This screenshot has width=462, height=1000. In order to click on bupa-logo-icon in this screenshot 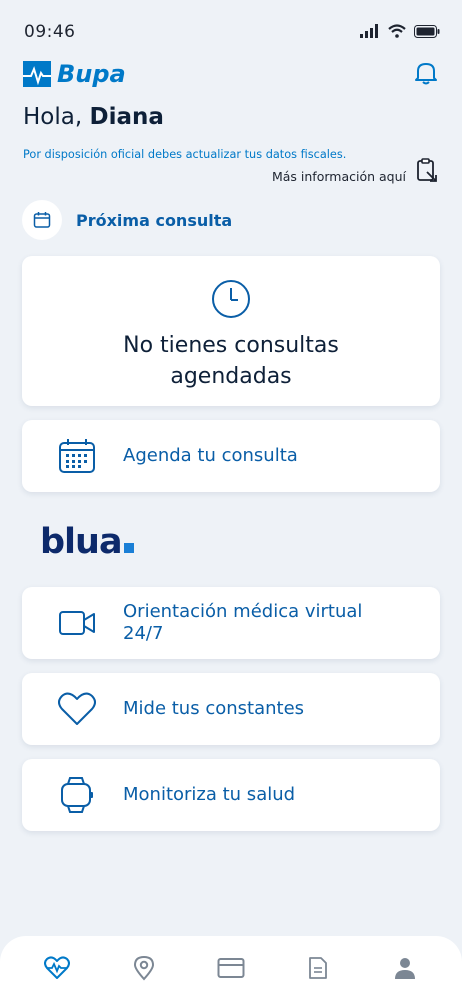, I will do `click(37, 74)`.